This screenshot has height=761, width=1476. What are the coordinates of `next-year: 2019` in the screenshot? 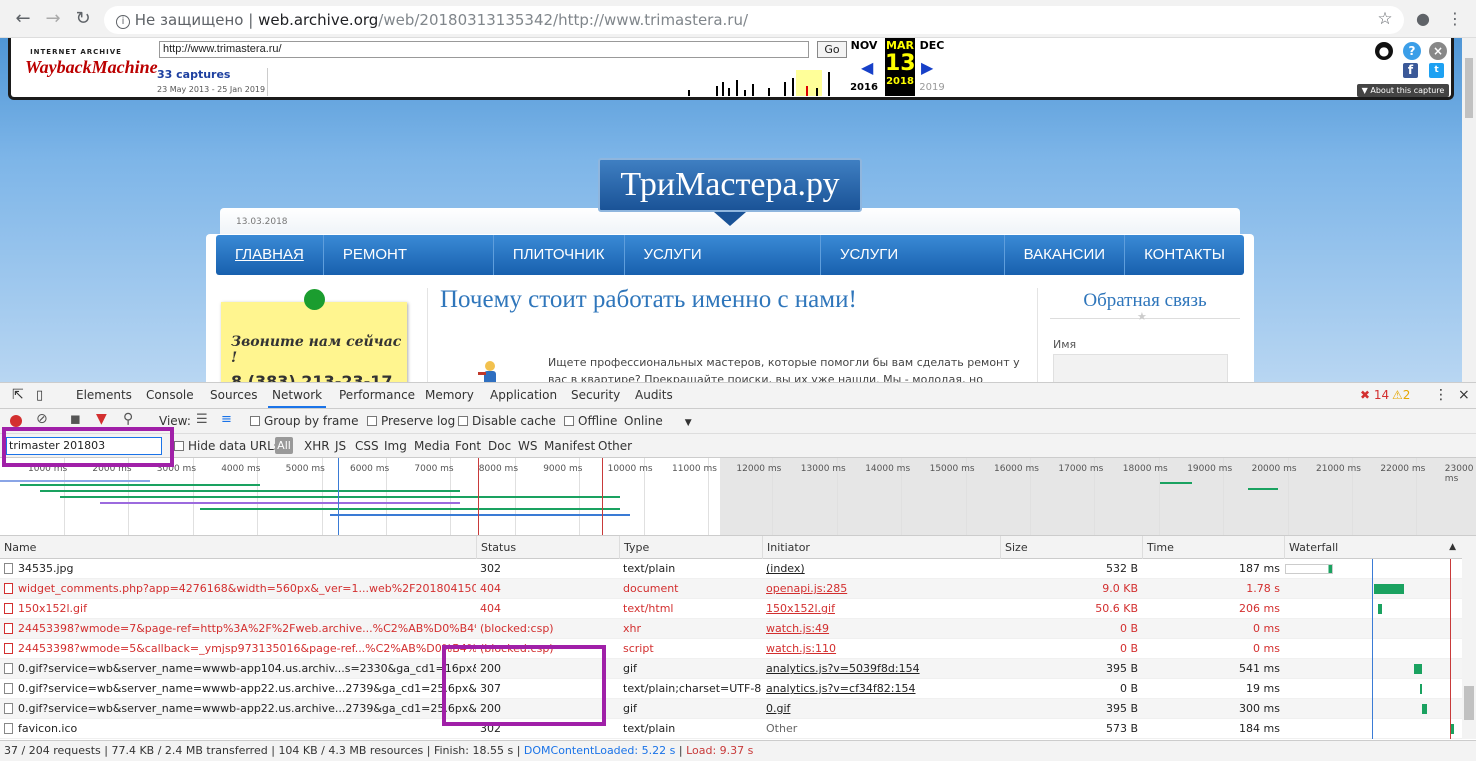 It's located at (932, 87).